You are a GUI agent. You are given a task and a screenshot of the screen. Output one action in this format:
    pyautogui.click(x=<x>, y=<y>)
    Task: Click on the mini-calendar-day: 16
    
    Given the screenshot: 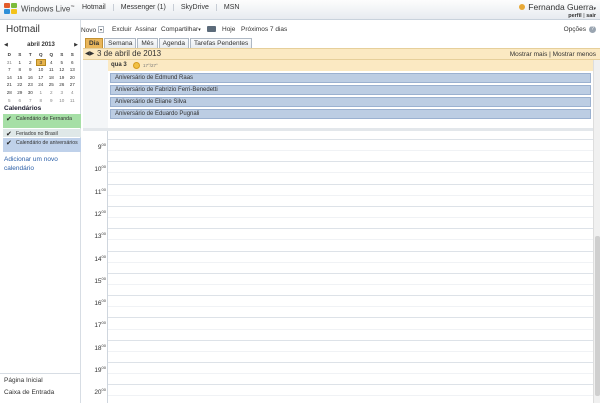 What is the action you would take?
    pyautogui.click(x=30, y=78)
    